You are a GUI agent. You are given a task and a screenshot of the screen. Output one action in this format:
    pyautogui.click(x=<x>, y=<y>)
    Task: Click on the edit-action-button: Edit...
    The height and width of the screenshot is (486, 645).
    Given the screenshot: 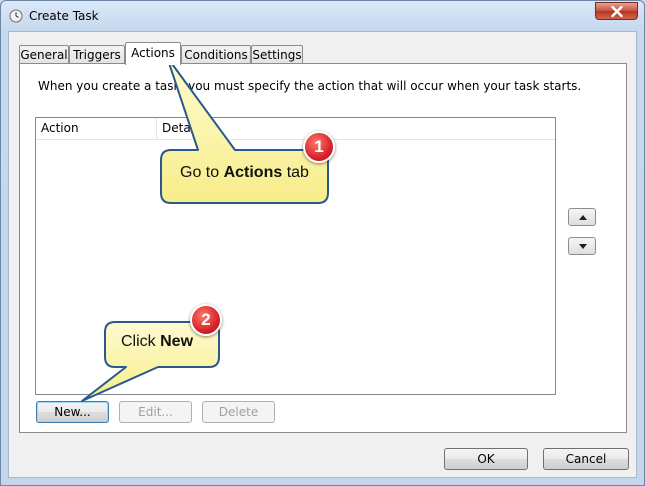 What is the action you would take?
    pyautogui.click(x=155, y=412)
    